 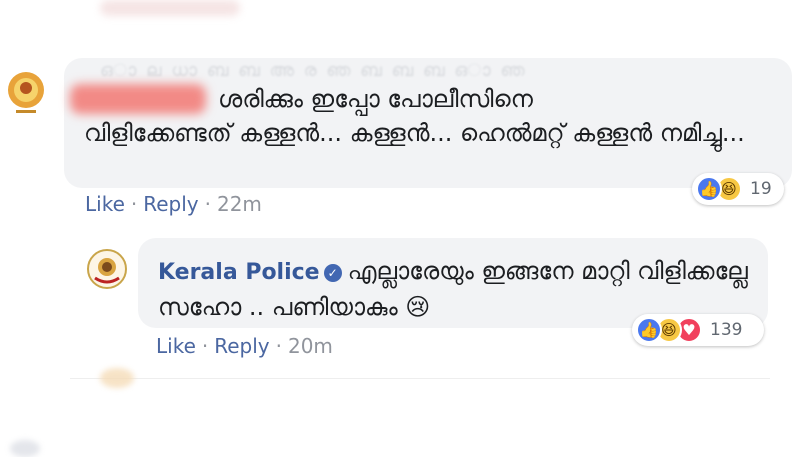 I want to click on ayyappa-avatar-icon, so click(x=26, y=92).